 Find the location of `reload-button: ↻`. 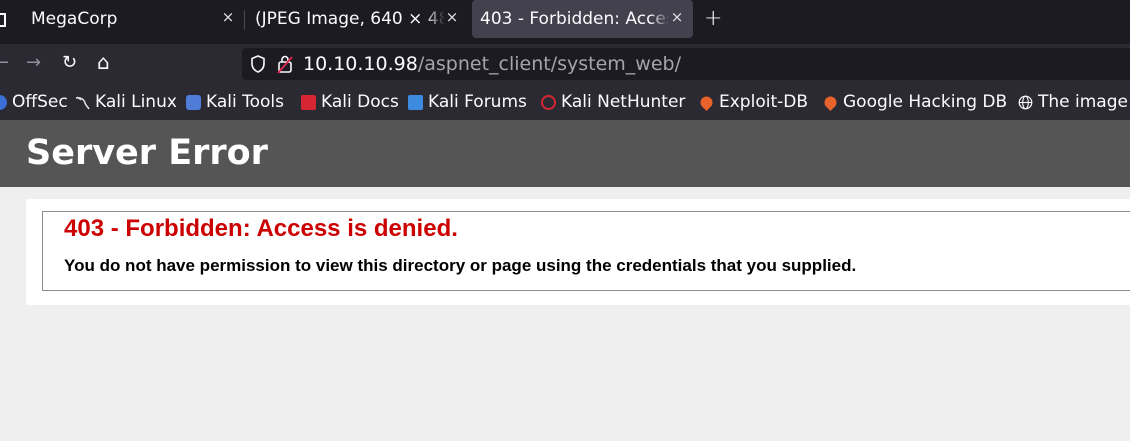

reload-button: ↻ is located at coordinates (69, 62).